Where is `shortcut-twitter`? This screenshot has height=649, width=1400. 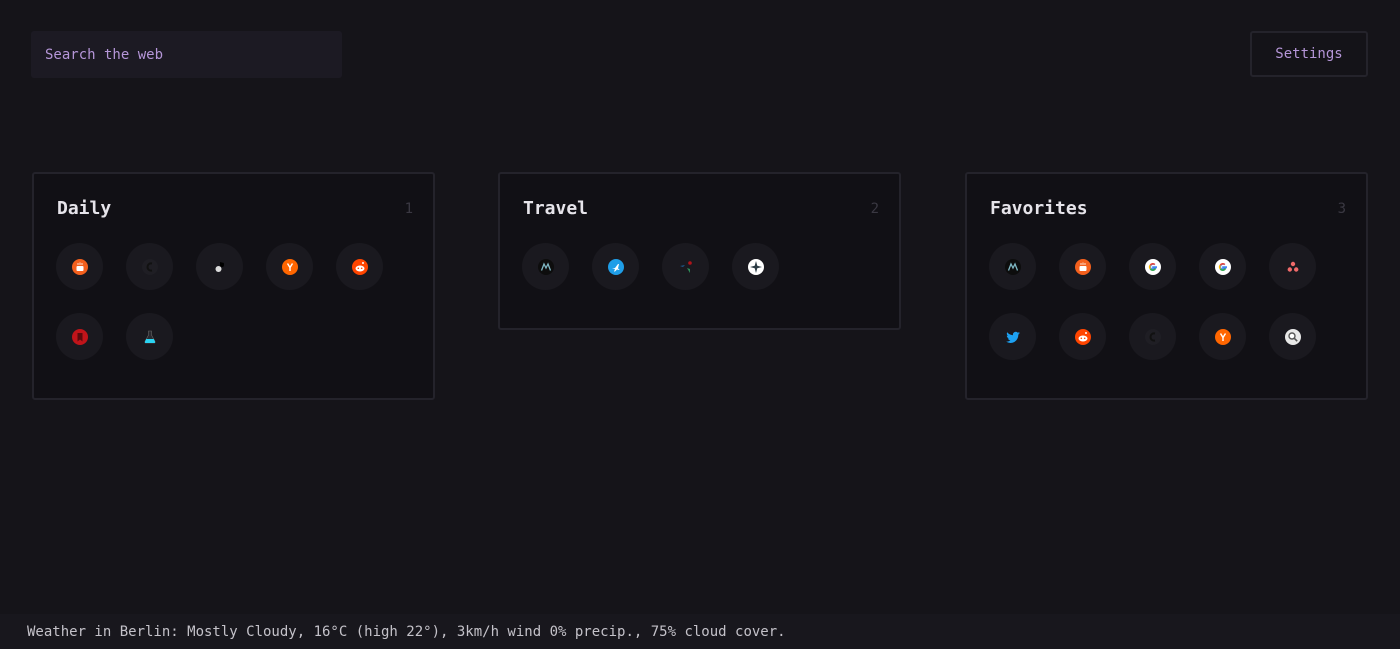 shortcut-twitter is located at coordinates (1012, 336).